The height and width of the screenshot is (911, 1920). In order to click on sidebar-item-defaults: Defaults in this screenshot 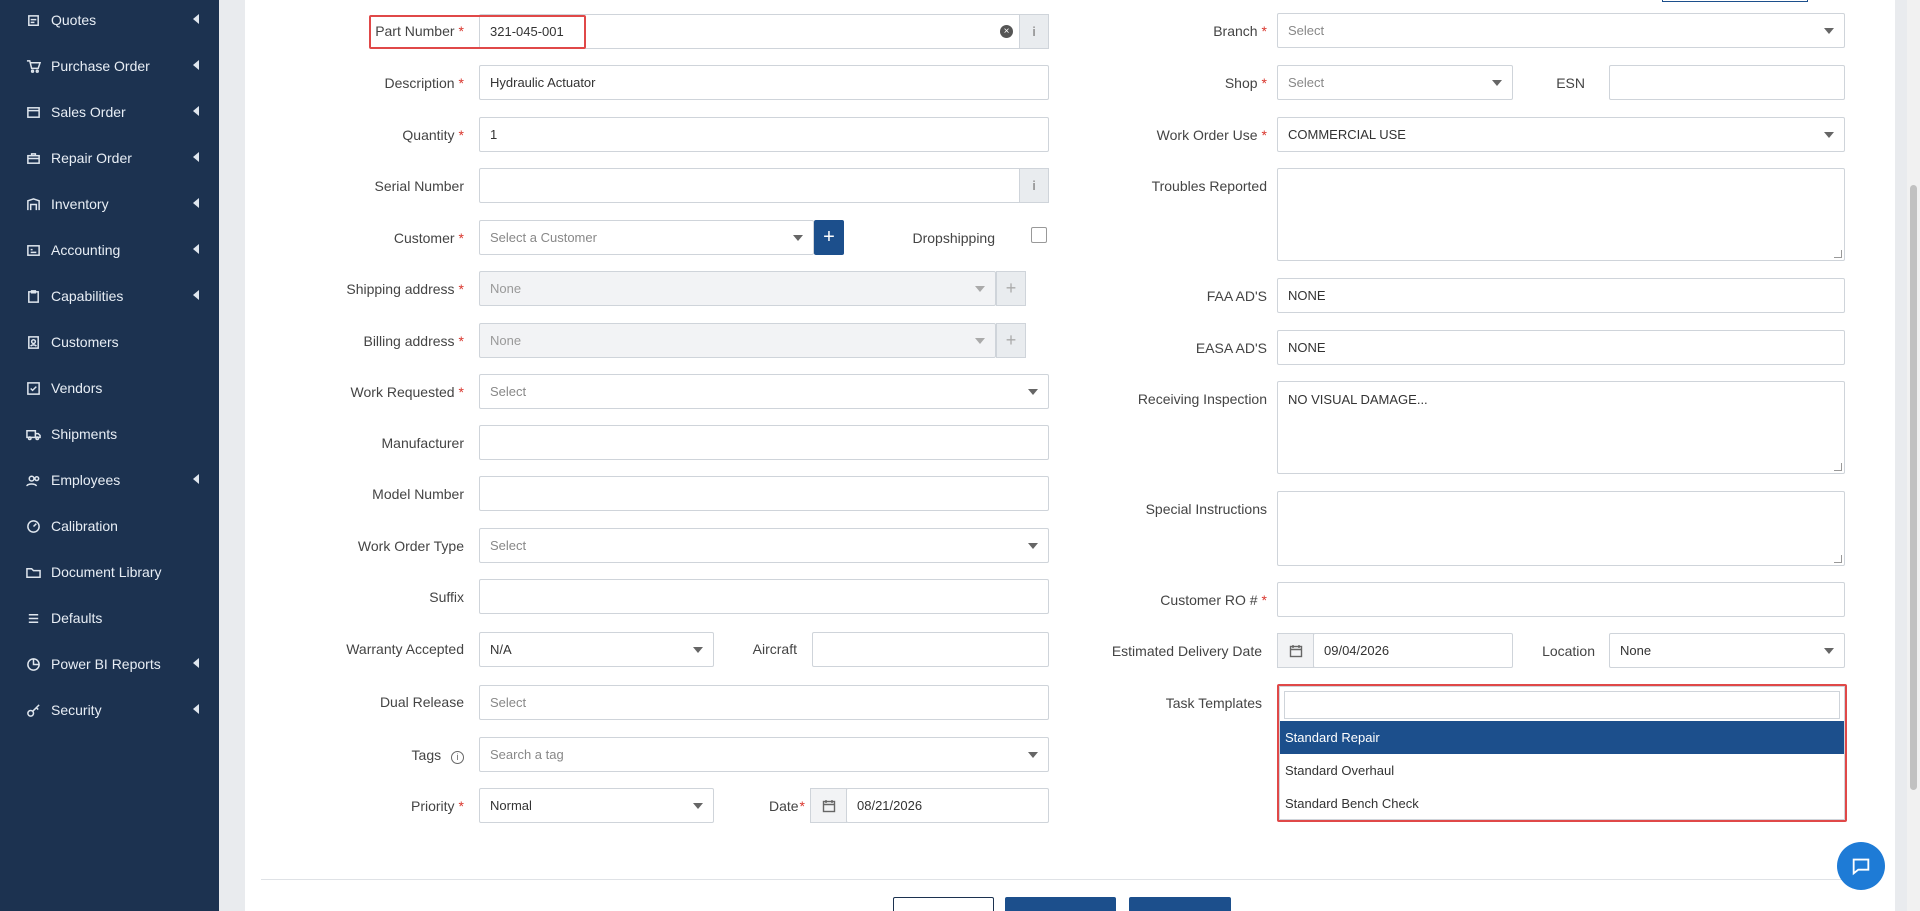, I will do `click(109, 618)`.